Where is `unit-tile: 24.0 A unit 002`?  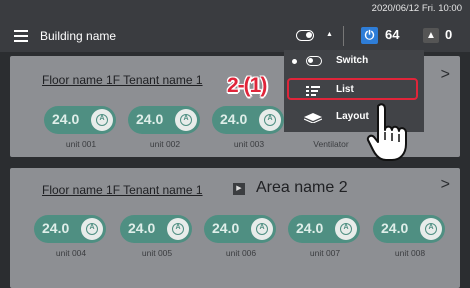 unit-tile: 24.0 A unit 002 is located at coordinates (165, 127).